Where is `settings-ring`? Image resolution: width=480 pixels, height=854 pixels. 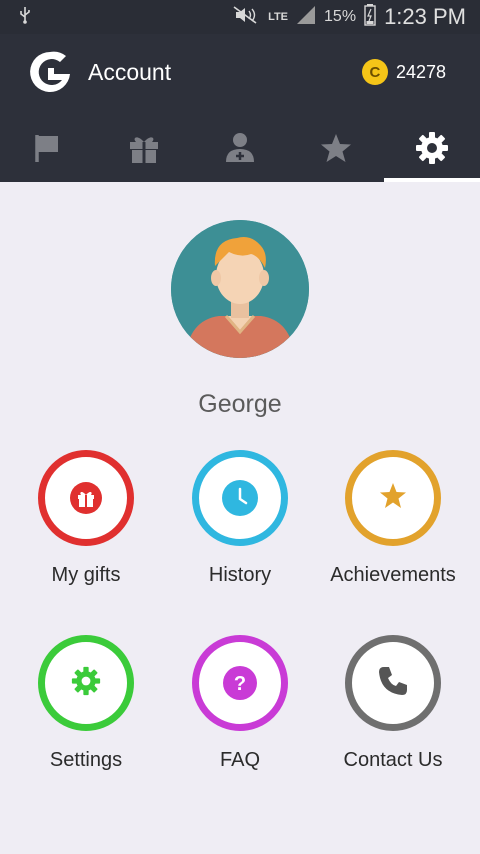 settings-ring is located at coordinates (86, 683).